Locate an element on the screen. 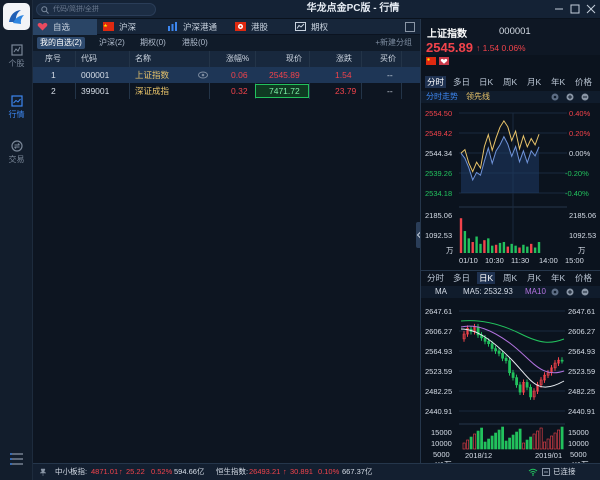  tab-label: 自选 is located at coordinates (62, 27).